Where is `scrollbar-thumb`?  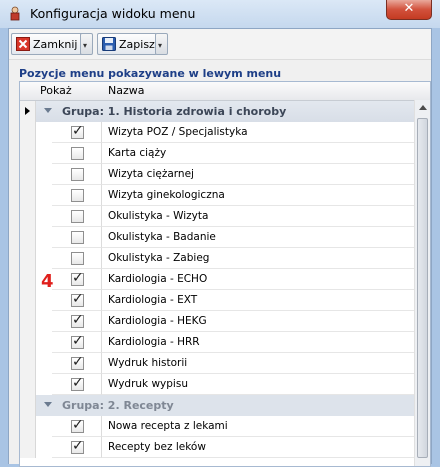 scrollbar-thumb is located at coordinates (422, 288).